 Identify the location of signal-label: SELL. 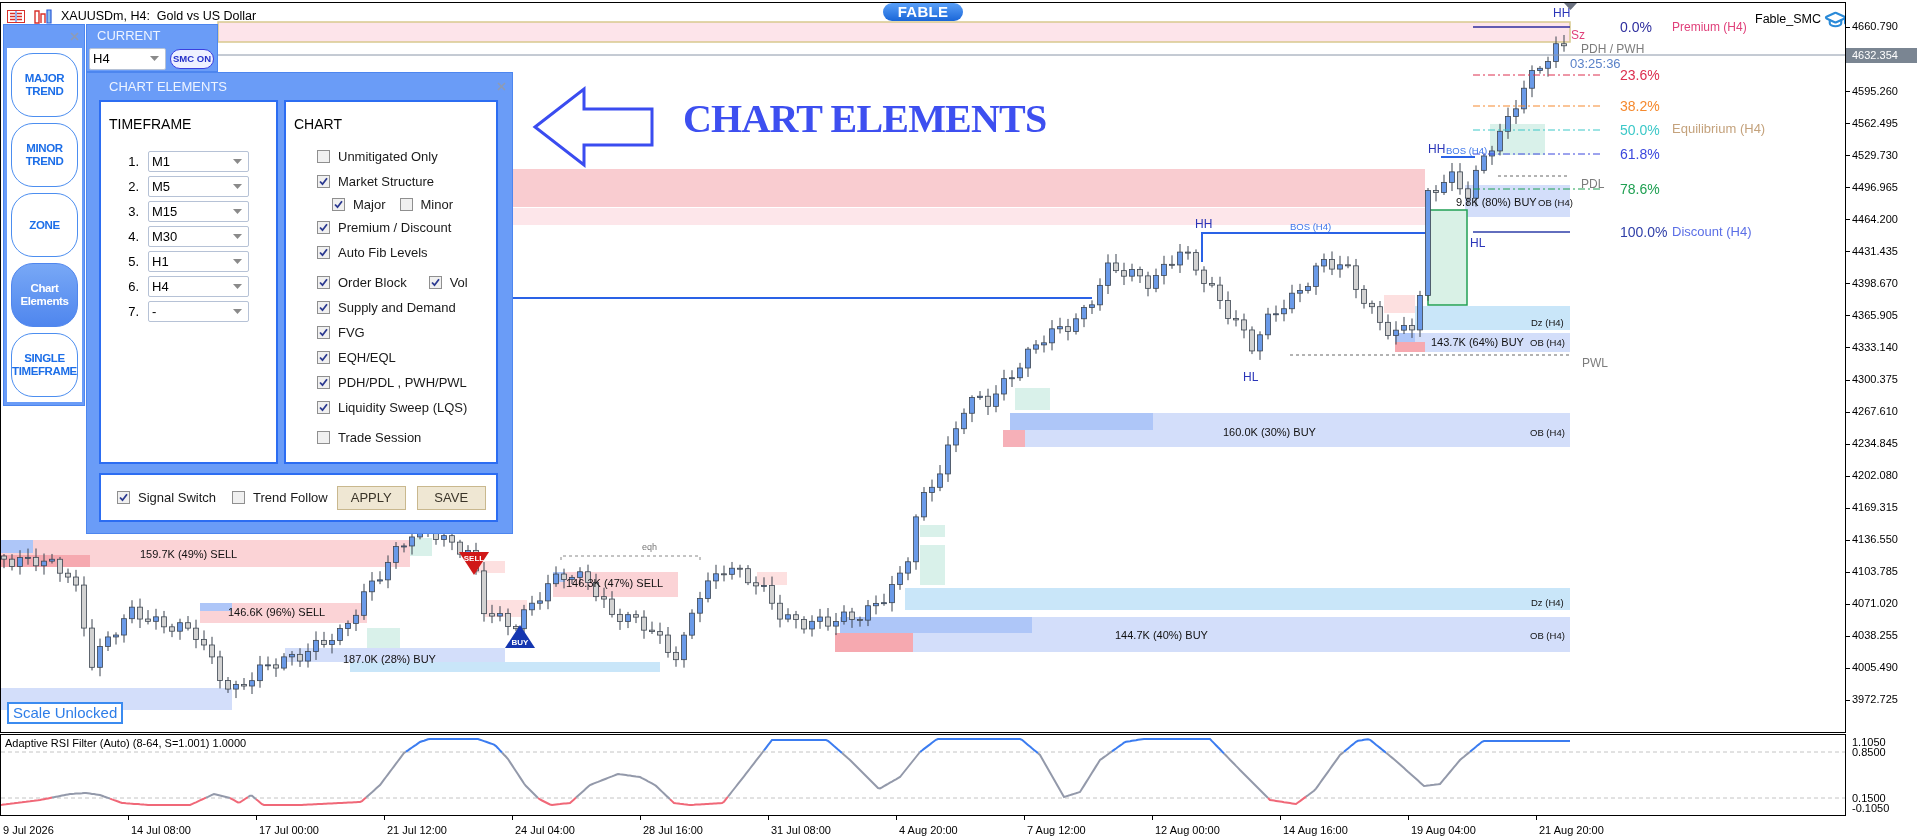
(474, 558).